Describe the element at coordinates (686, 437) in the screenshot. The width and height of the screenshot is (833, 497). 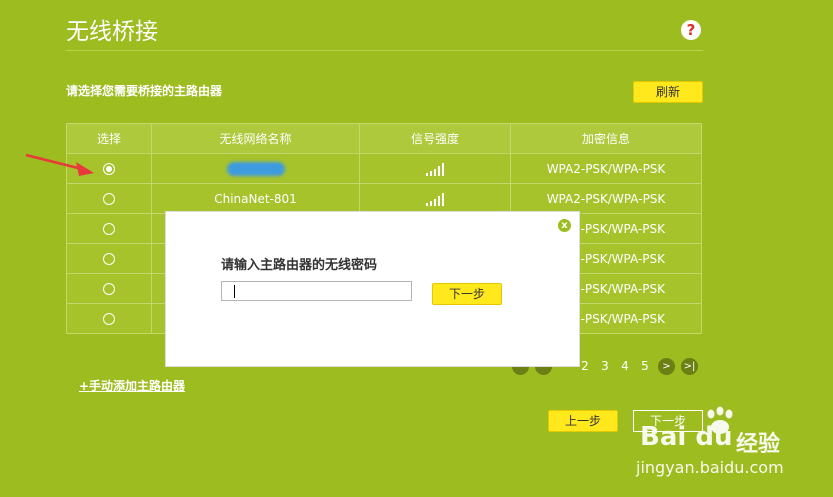
I see `watermark-logo-text: Bai du` at that location.